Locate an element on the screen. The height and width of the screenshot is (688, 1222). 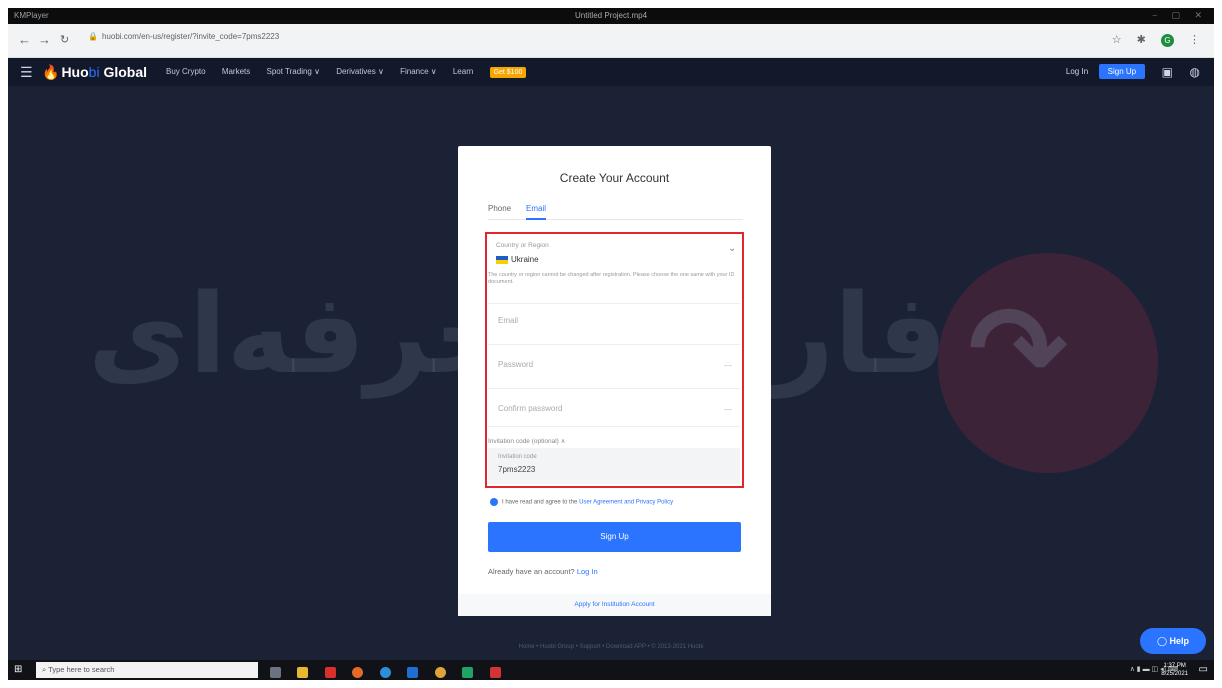
institution-account-link: Apply for Institution Account is located at coordinates (614, 605).